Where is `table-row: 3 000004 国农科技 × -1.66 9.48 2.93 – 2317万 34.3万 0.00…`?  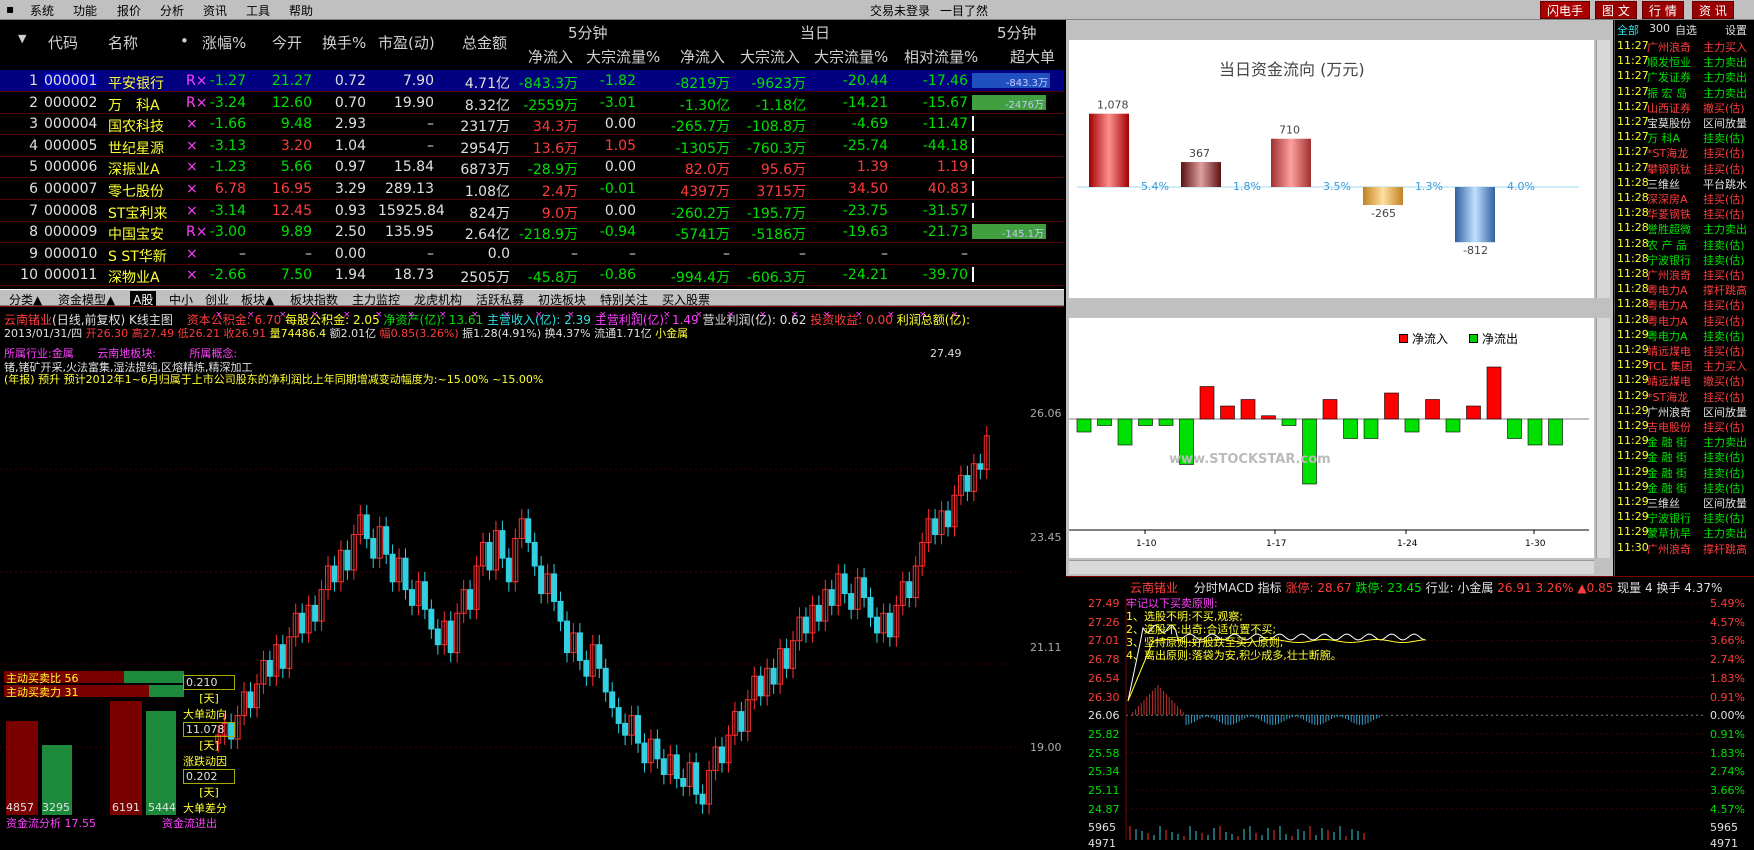 table-row: 3 000004 国农科技 × -1.66 9.48 2.93 – 2317万 34.3万 0.00… is located at coordinates (532, 124).